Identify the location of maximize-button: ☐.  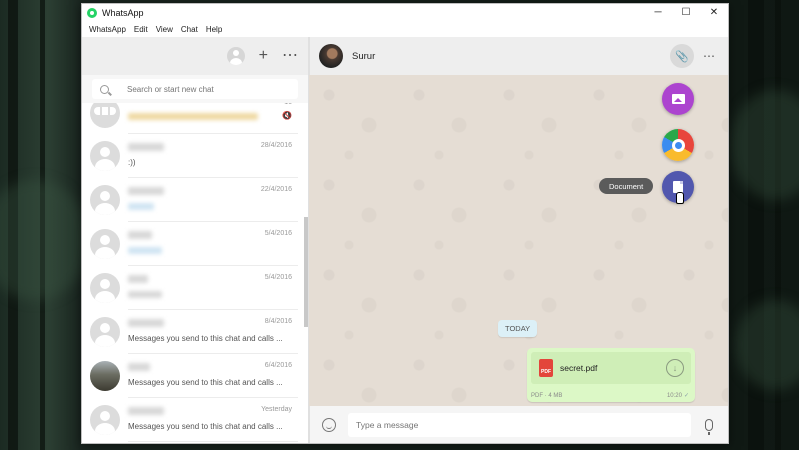
(686, 12).